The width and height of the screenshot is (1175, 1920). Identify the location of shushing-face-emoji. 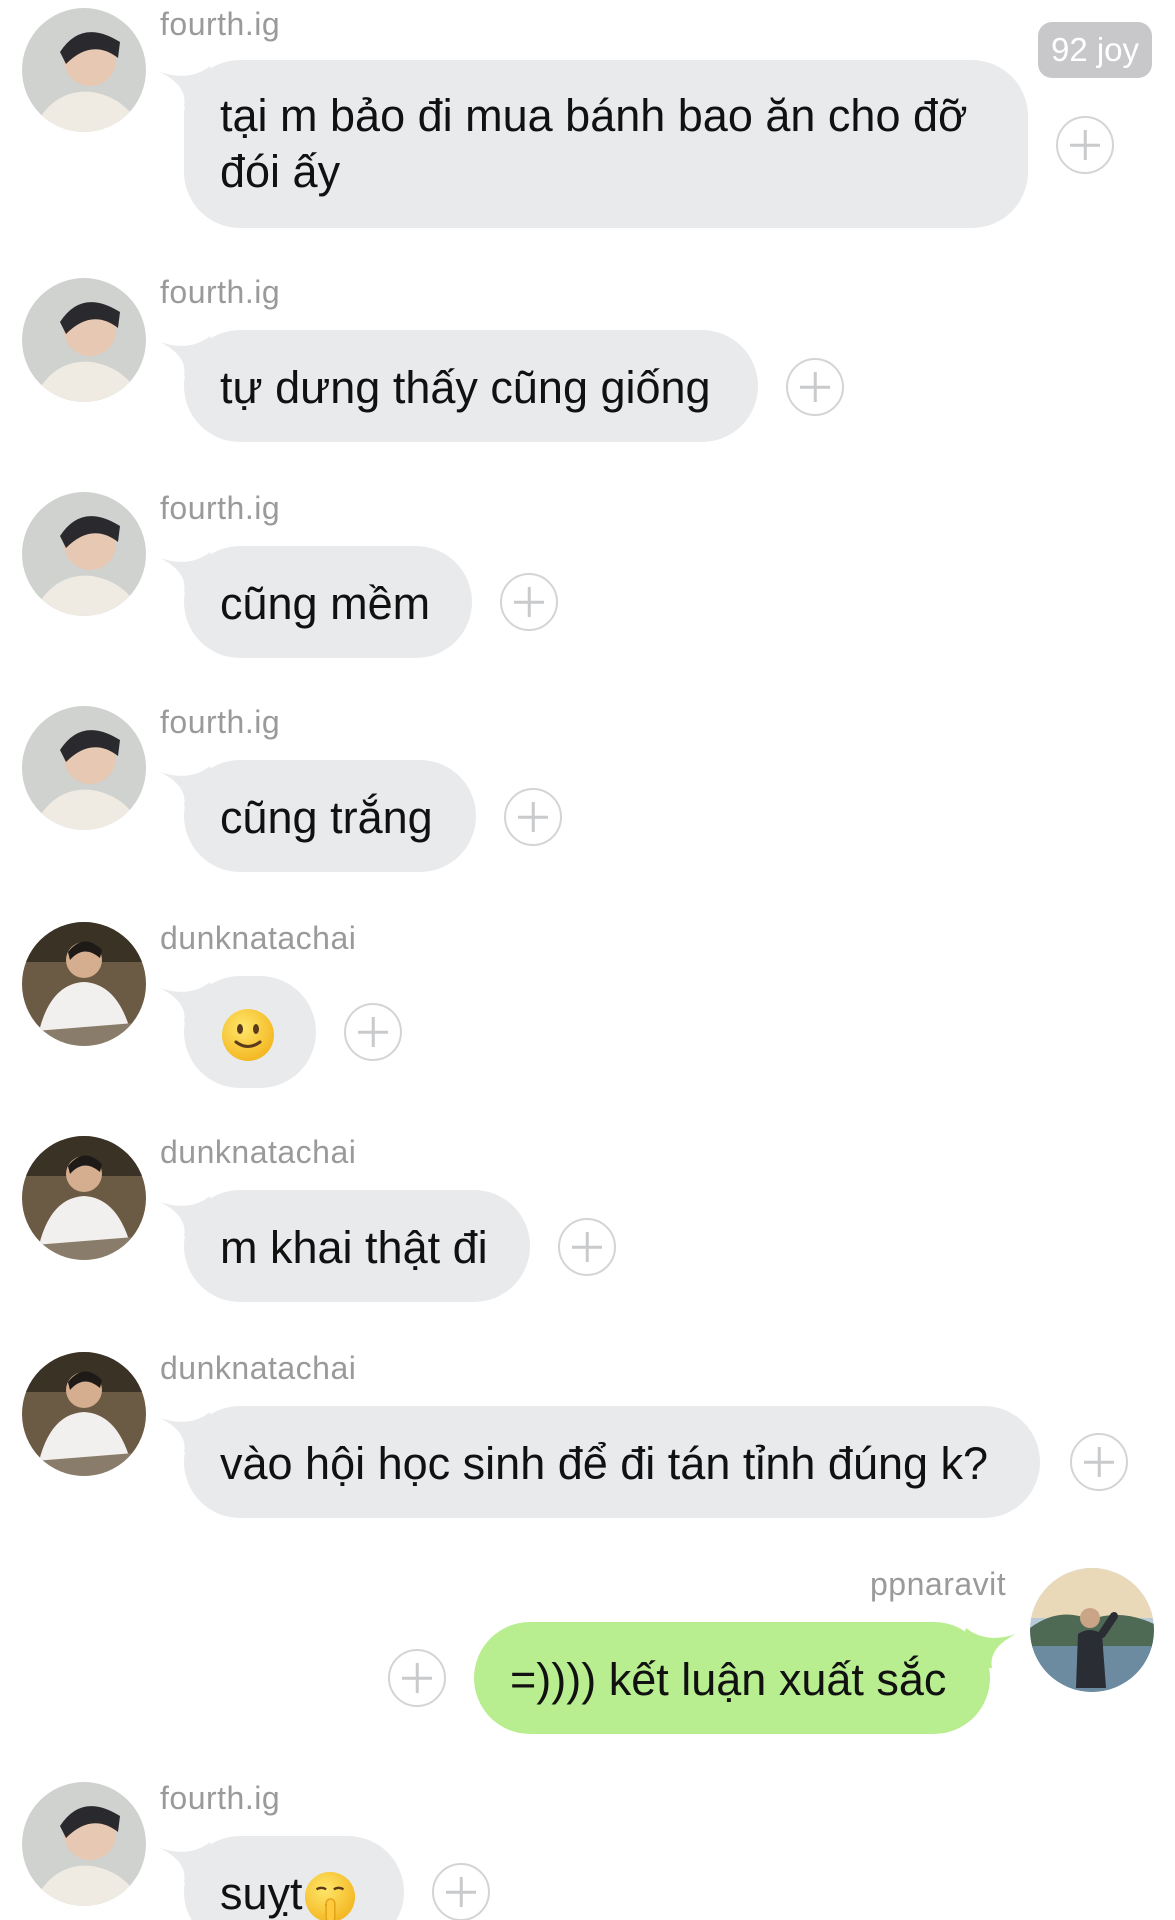
(329, 1896).